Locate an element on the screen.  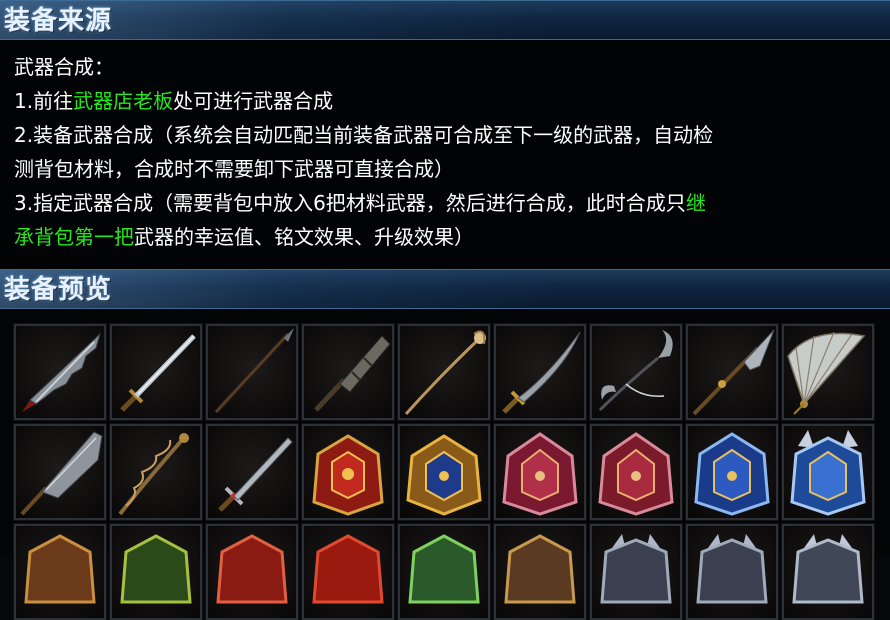
description-line-3a: 3.指定武器合成（需要背包中放入6把材料武器，然后进行合成，此时合成只继 is located at coordinates (445, 203).